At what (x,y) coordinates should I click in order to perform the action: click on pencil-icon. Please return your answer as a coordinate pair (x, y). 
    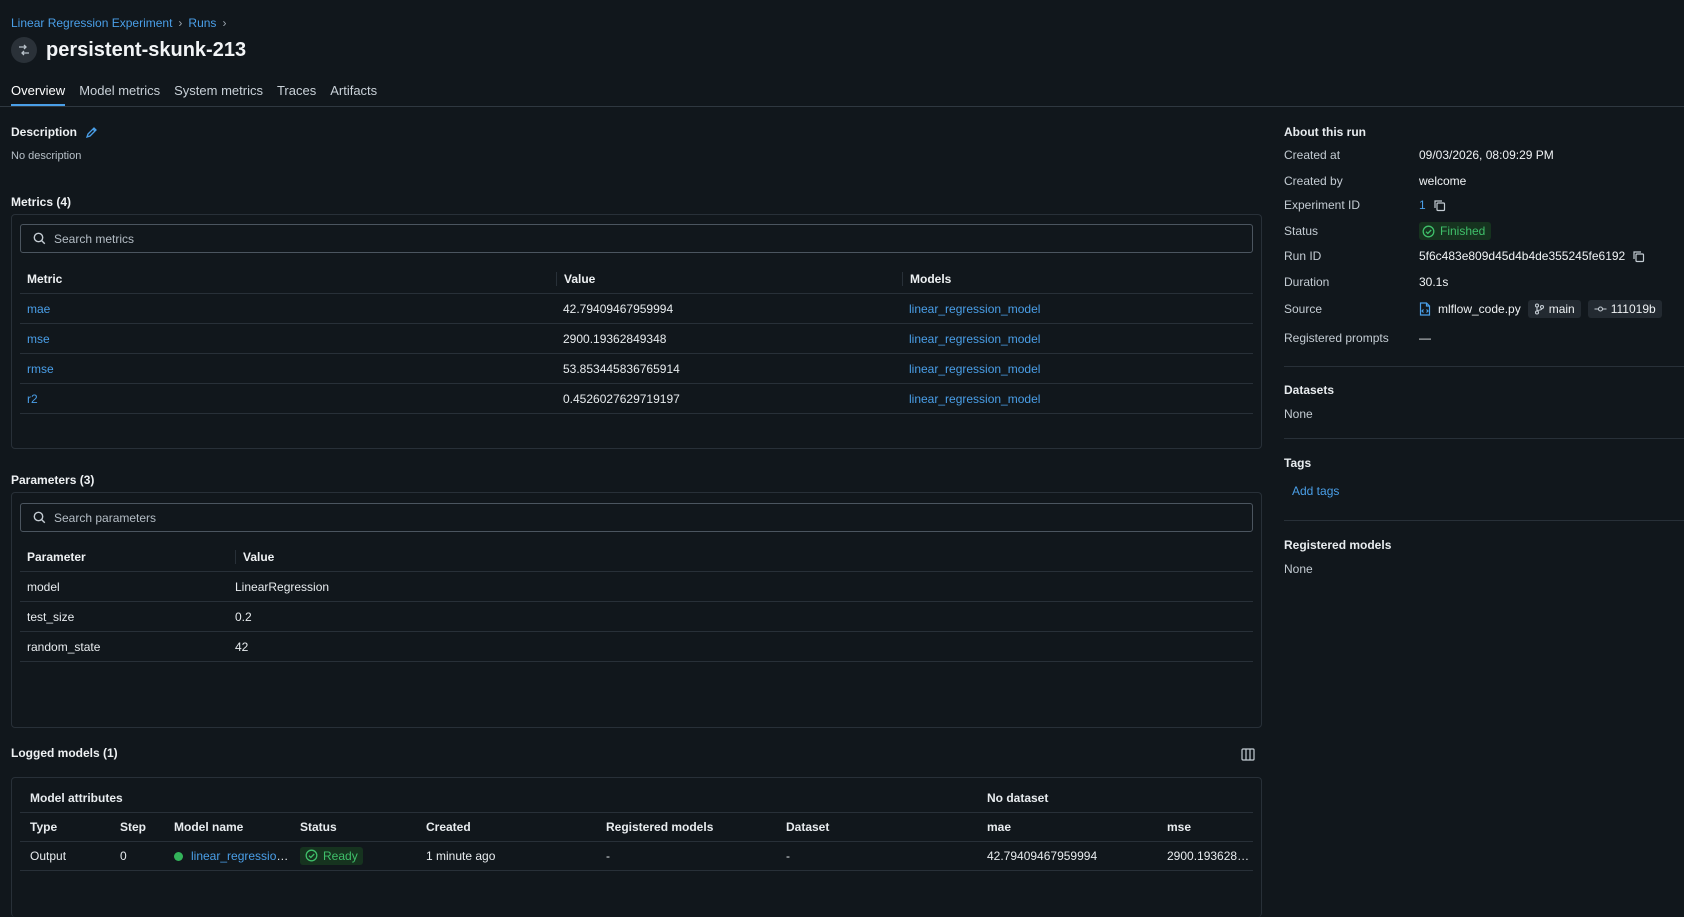
    Looking at the image, I should click on (91, 132).